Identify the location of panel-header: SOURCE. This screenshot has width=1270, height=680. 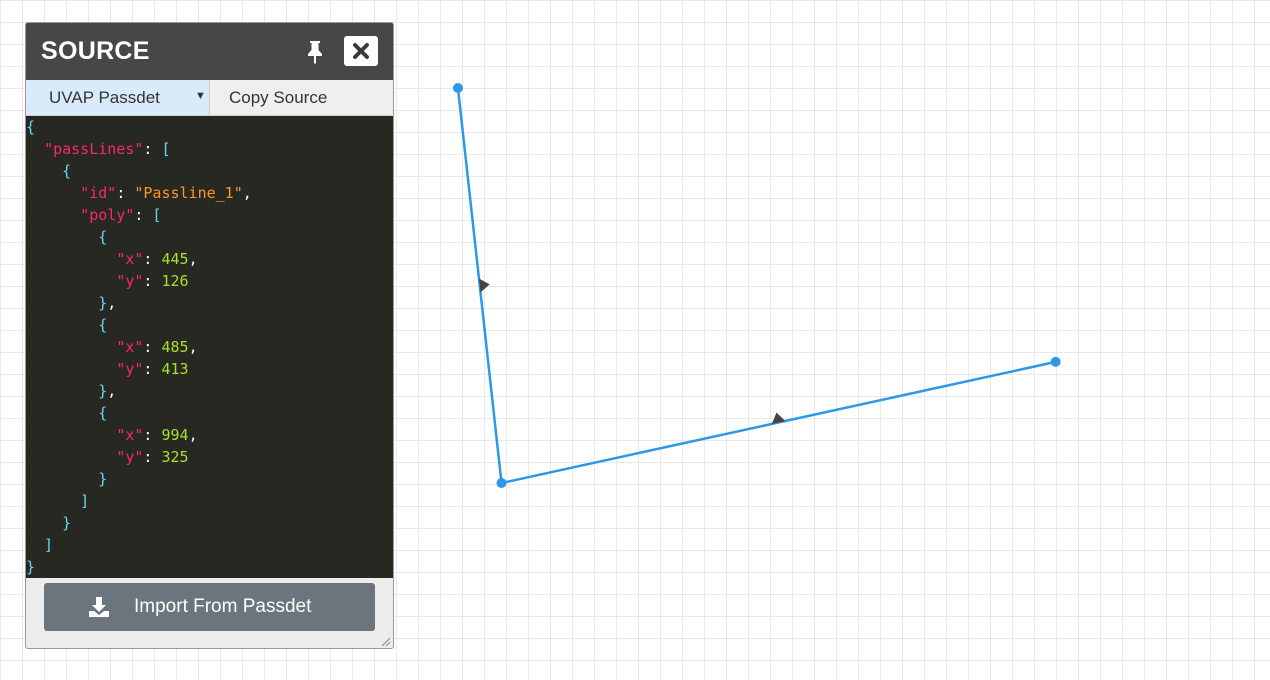
(209, 51).